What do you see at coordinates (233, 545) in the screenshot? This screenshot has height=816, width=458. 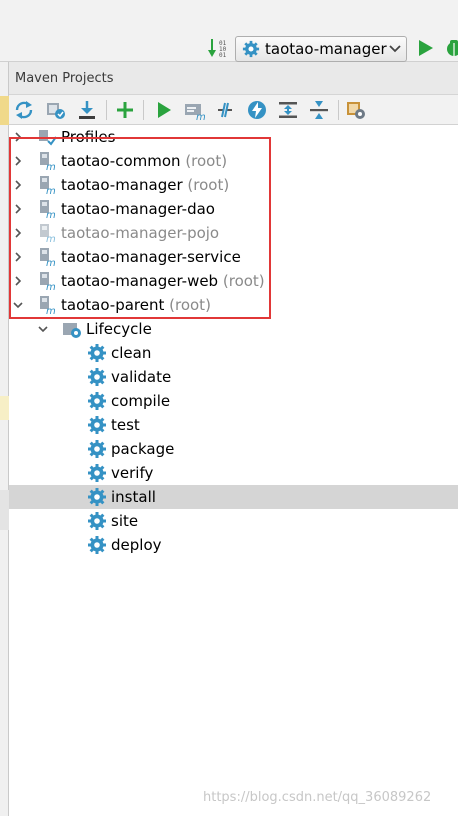 I see `tree-item-phase: deploy` at bounding box center [233, 545].